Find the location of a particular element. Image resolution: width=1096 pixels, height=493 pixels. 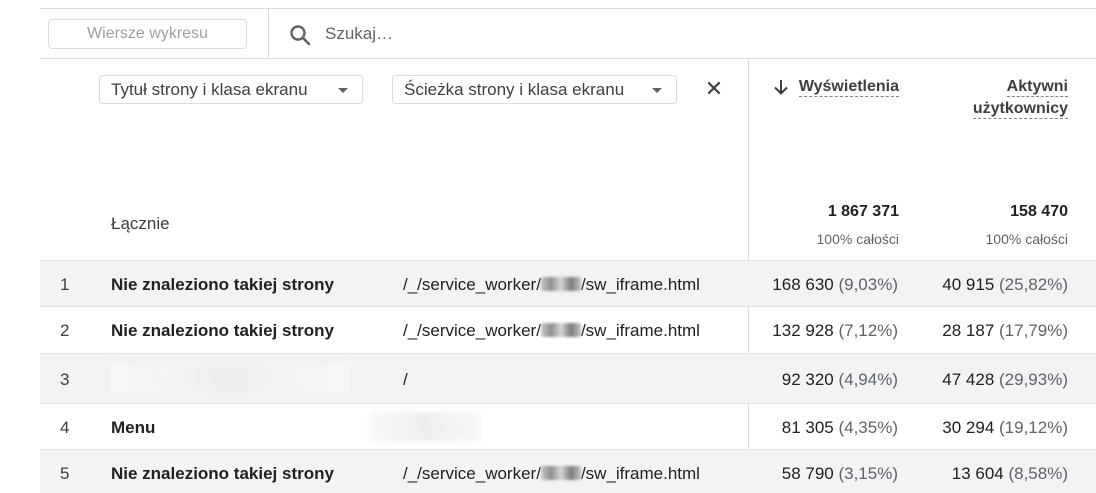

totals-label: Łącznie is located at coordinates (140, 223).